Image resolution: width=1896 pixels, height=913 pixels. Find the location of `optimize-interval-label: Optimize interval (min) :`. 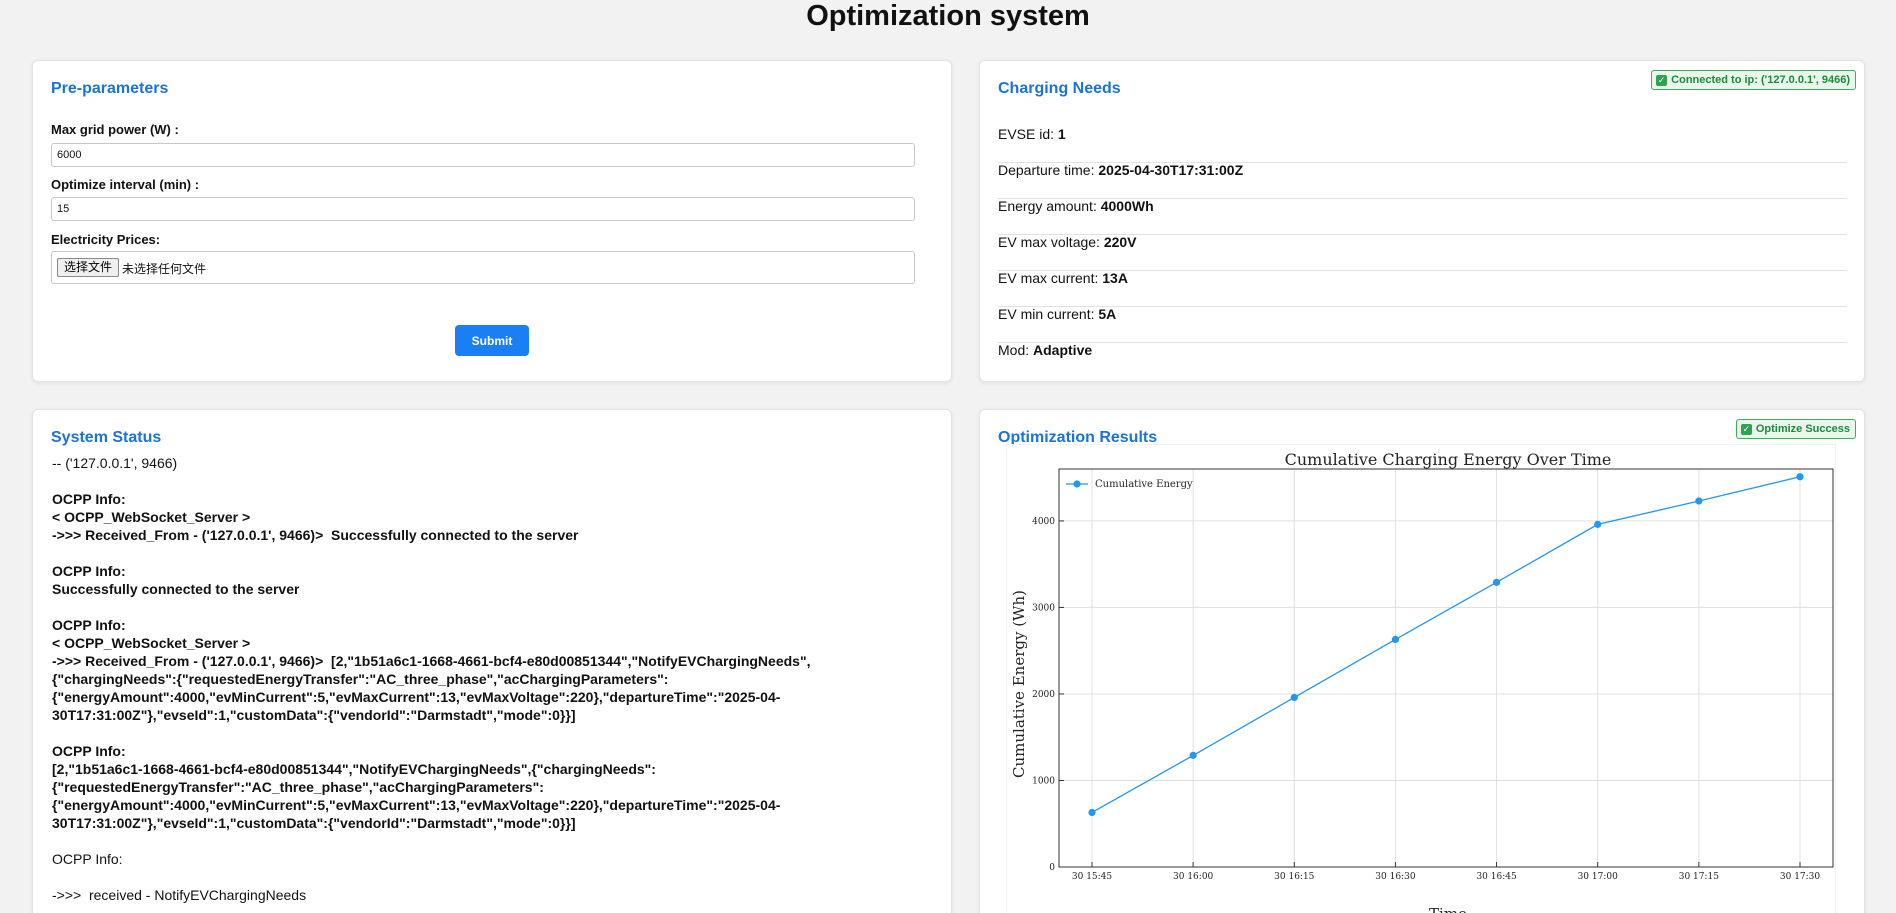

optimize-interval-label: Optimize interval (min) : is located at coordinates (125, 184).